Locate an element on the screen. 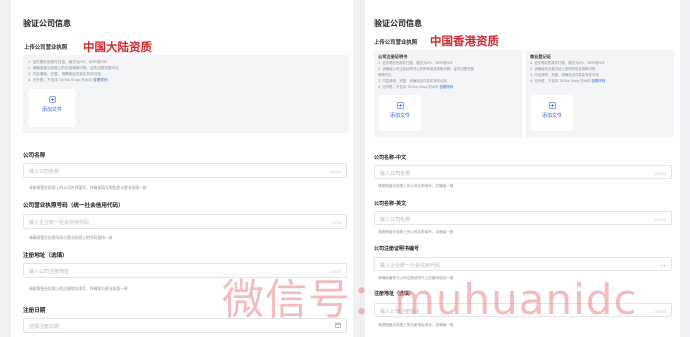 The width and height of the screenshot is (690, 337). region-label-mainland: 中国大陆资质 is located at coordinates (117, 47).